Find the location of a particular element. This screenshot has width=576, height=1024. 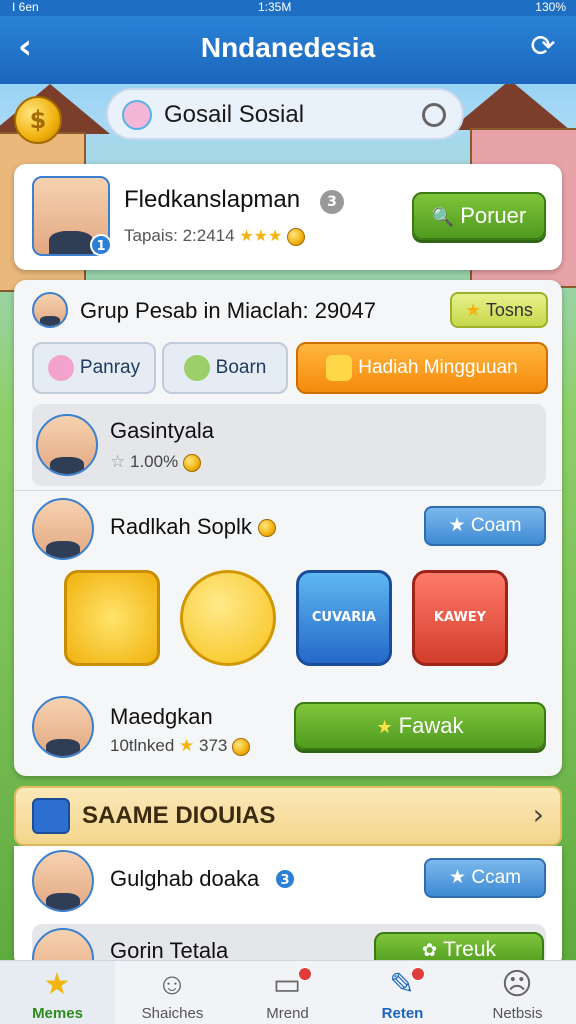

nav-mrend: ▭ Mrend is located at coordinates (287, 992).